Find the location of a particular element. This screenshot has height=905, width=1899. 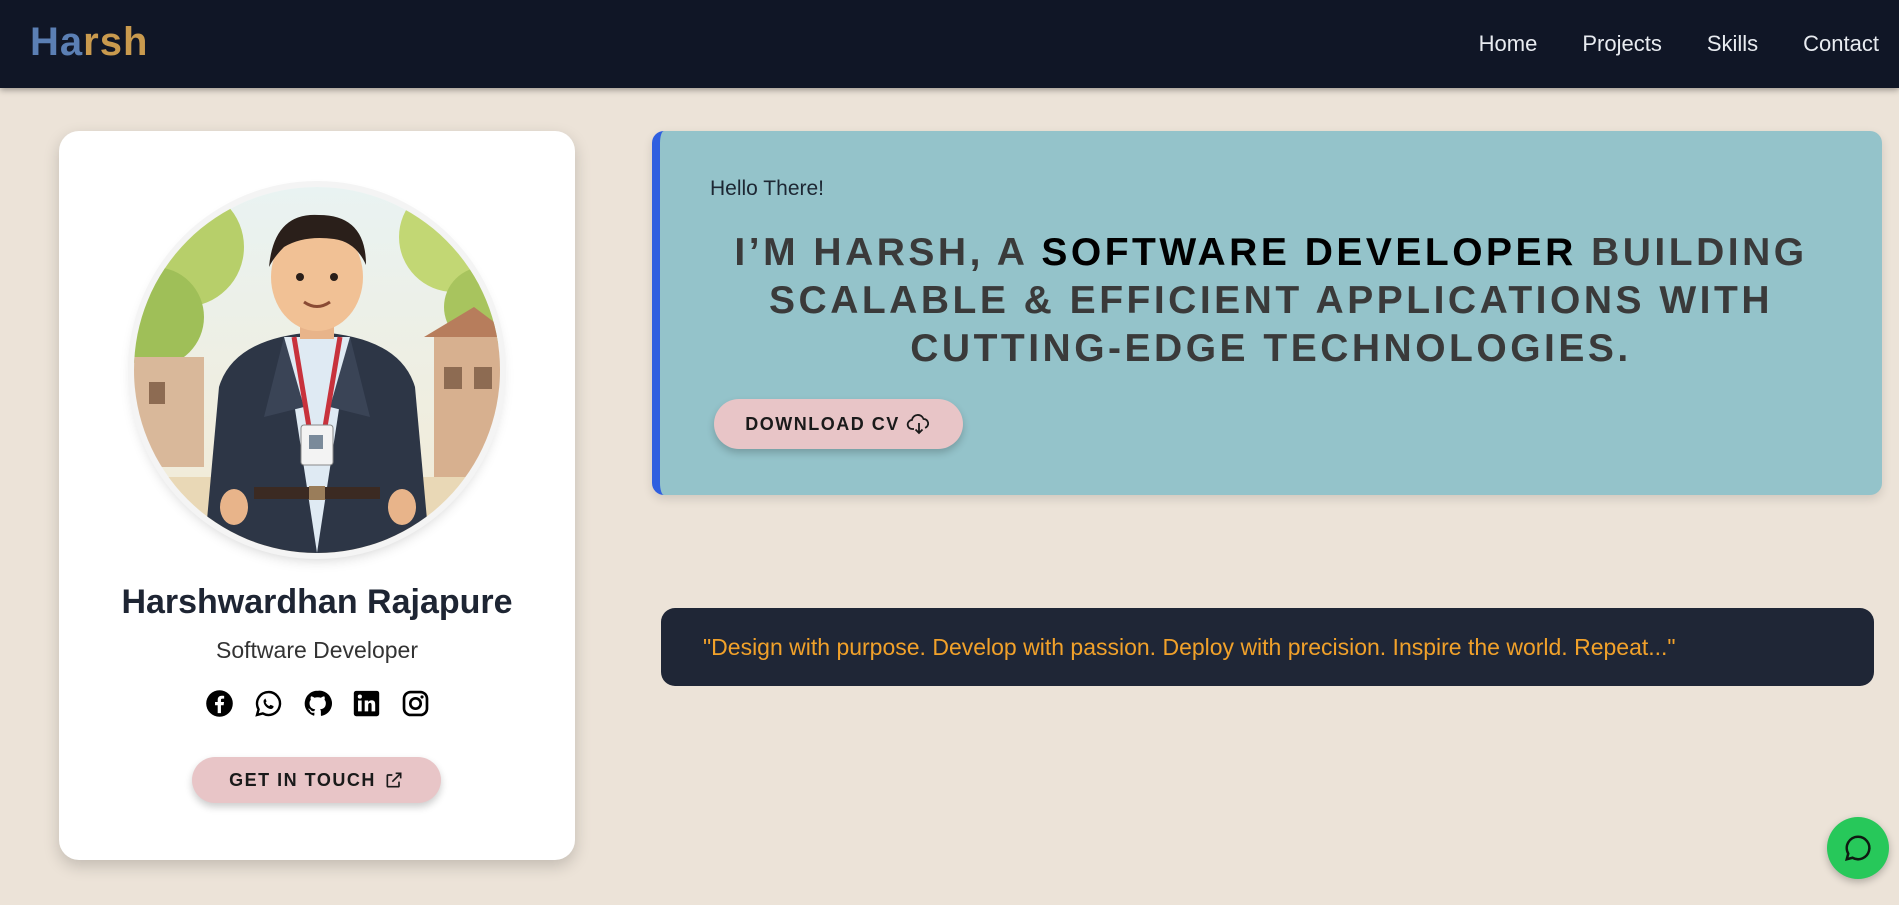

get-in-touch-button: GET IN TOUCH is located at coordinates (316, 780).